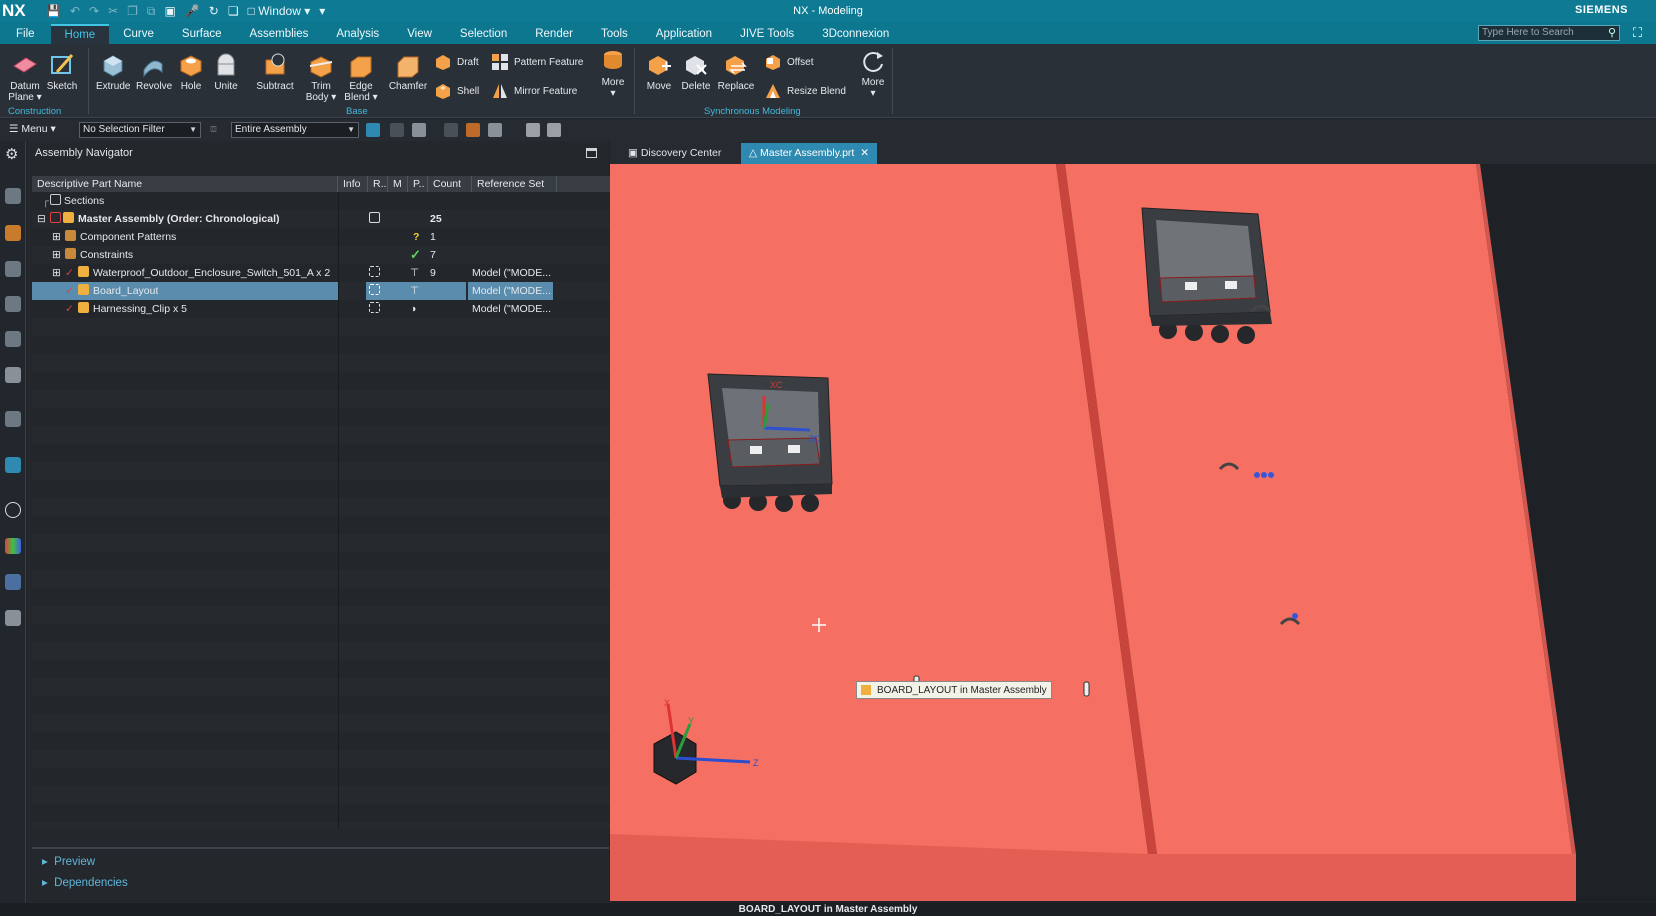 Image resolution: width=1656 pixels, height=916 pixels. Describe the element at coordinates (736, 72) in the screenshot. I see `replace-face-button: Replace` at that location.